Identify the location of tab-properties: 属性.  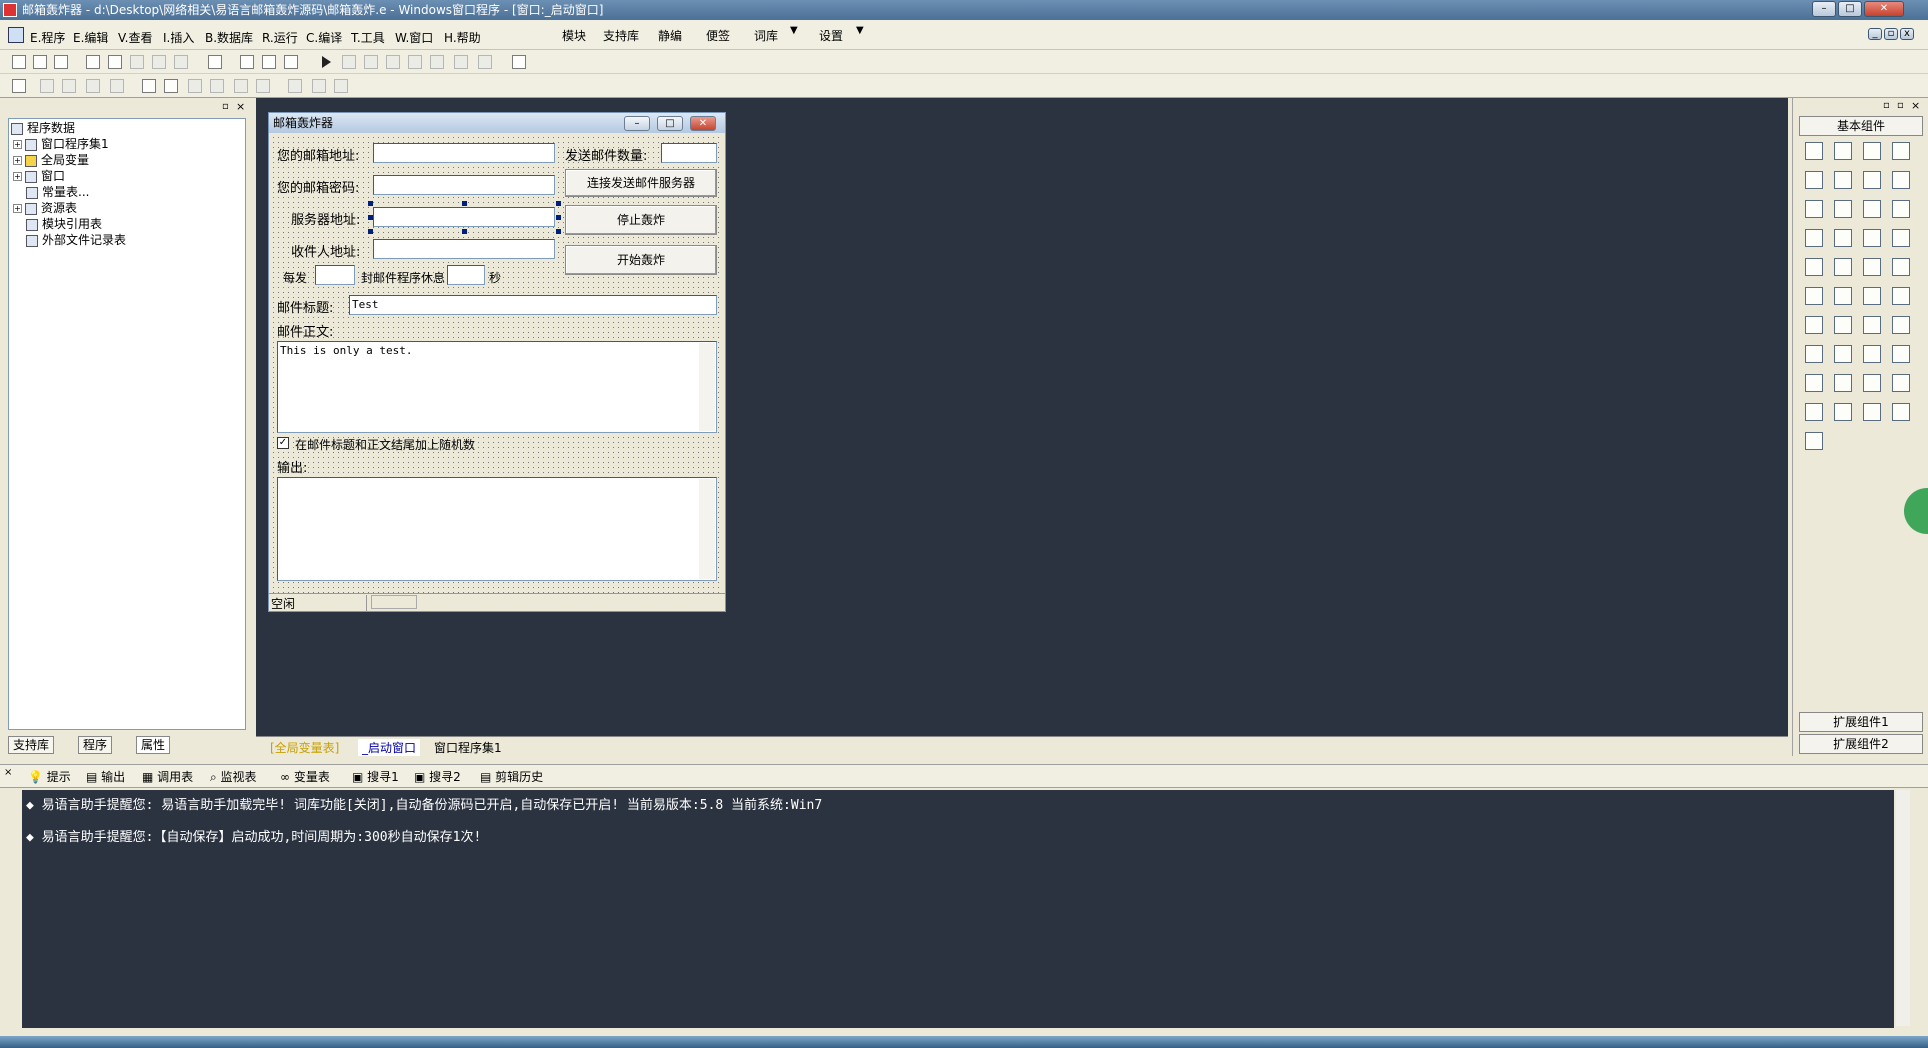
(153, 745).